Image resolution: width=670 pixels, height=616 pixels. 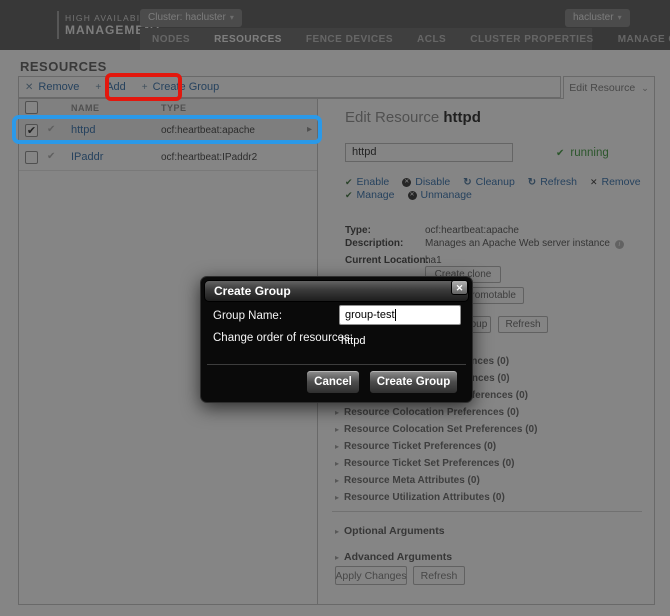 What do you see at coordinates (353, 341) in the screenshot?
I see `sortable-resource-item: httpd` at bounding box center [353, 341].